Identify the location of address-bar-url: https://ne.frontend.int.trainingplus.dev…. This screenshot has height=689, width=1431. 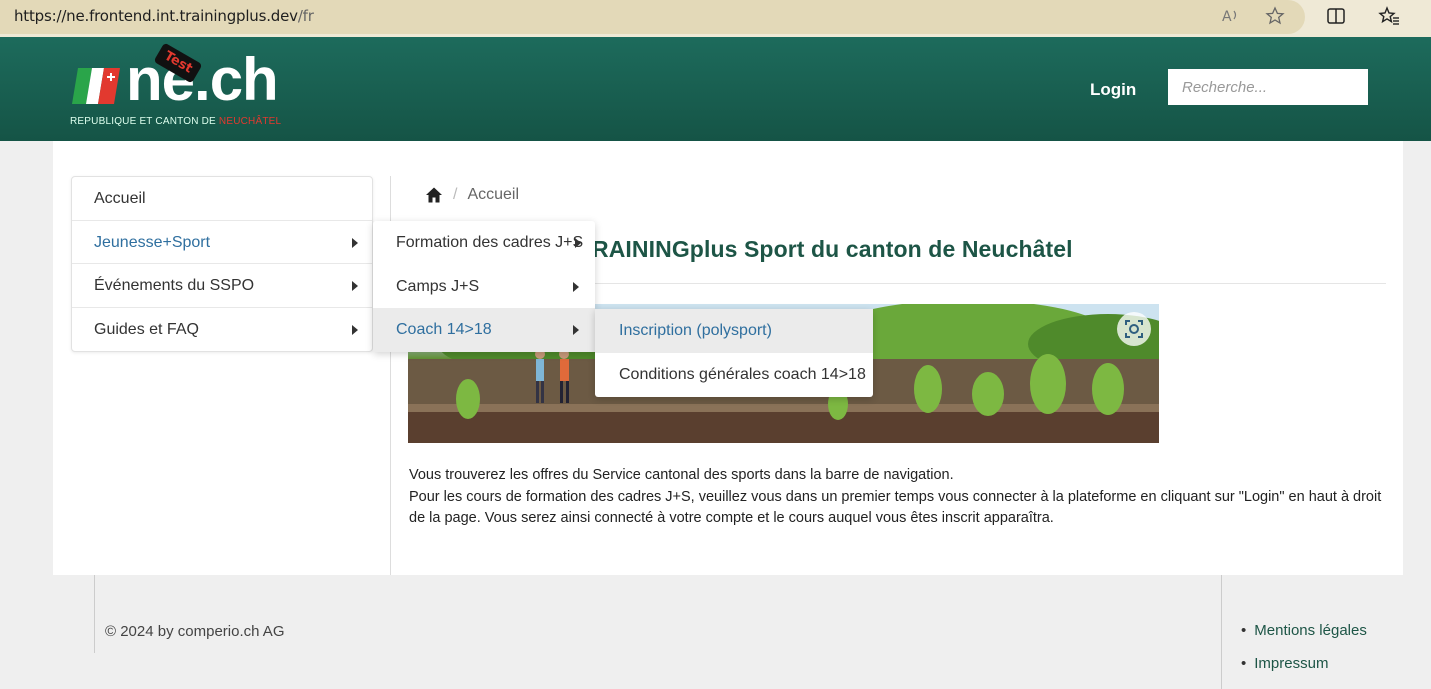
(164, 16).